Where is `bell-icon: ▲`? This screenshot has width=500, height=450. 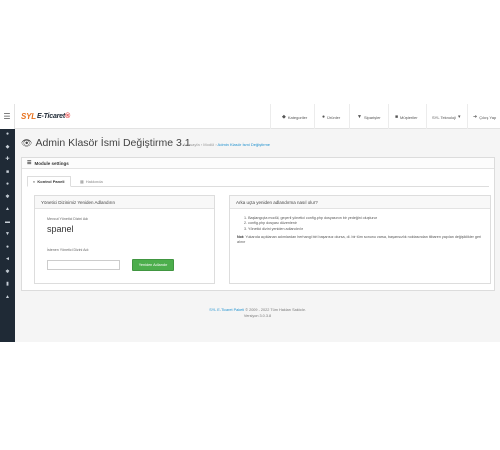 bell-icon: ▲ is located at coordinates (7, 297).